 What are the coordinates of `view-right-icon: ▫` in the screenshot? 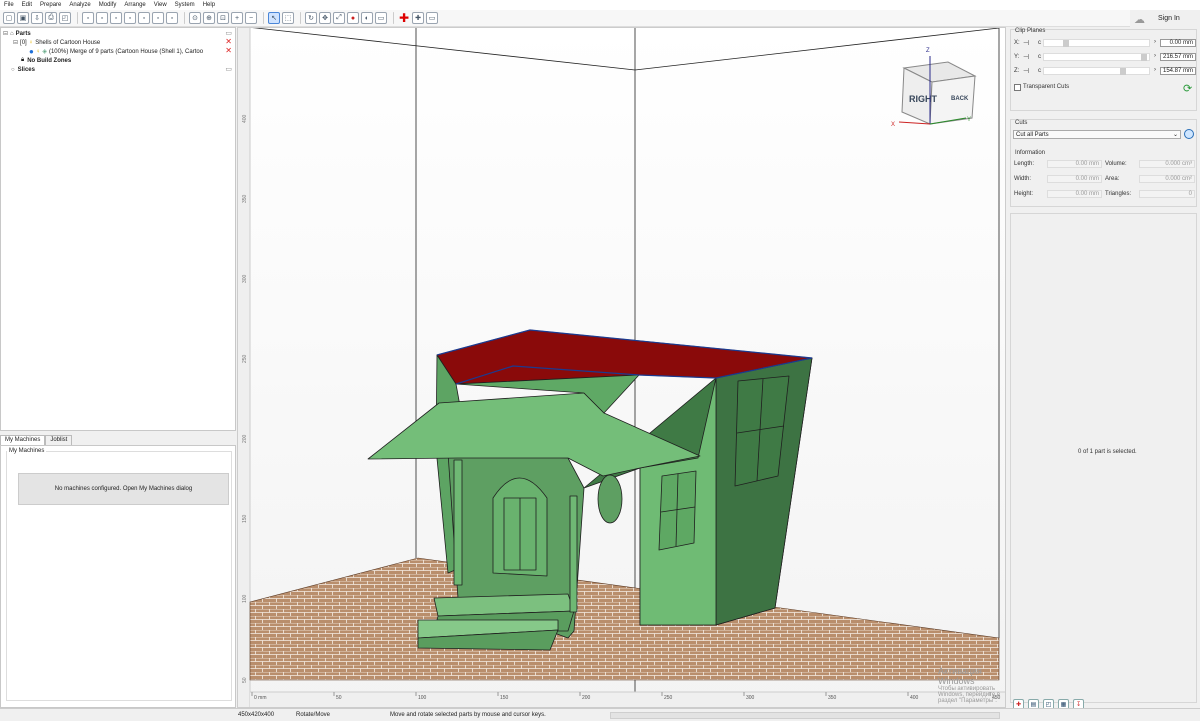 It's located at (130, 18).